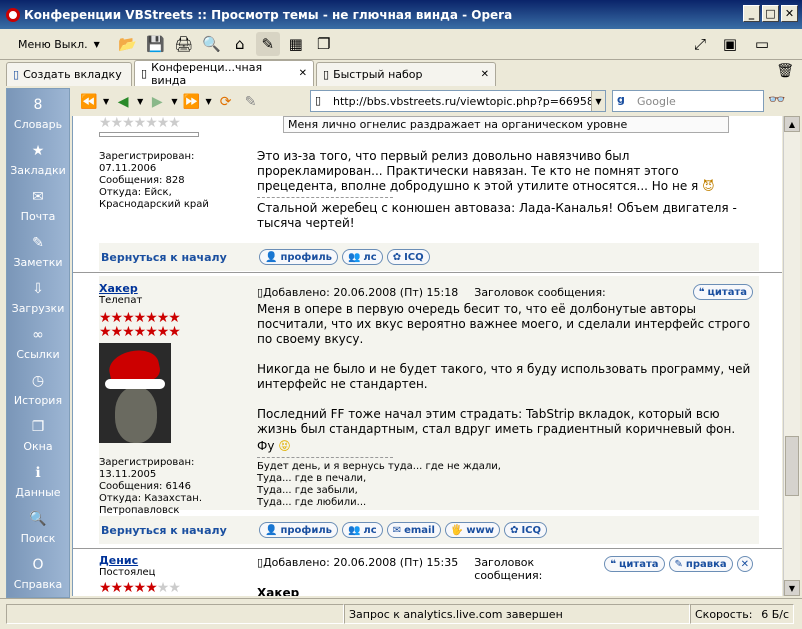 The height and width of the screenshot is (629, 802). What do you see at coordinates (296, 44) in the screenshot?
I see `layout-icon: ▦` at bounding box center [296, 44].